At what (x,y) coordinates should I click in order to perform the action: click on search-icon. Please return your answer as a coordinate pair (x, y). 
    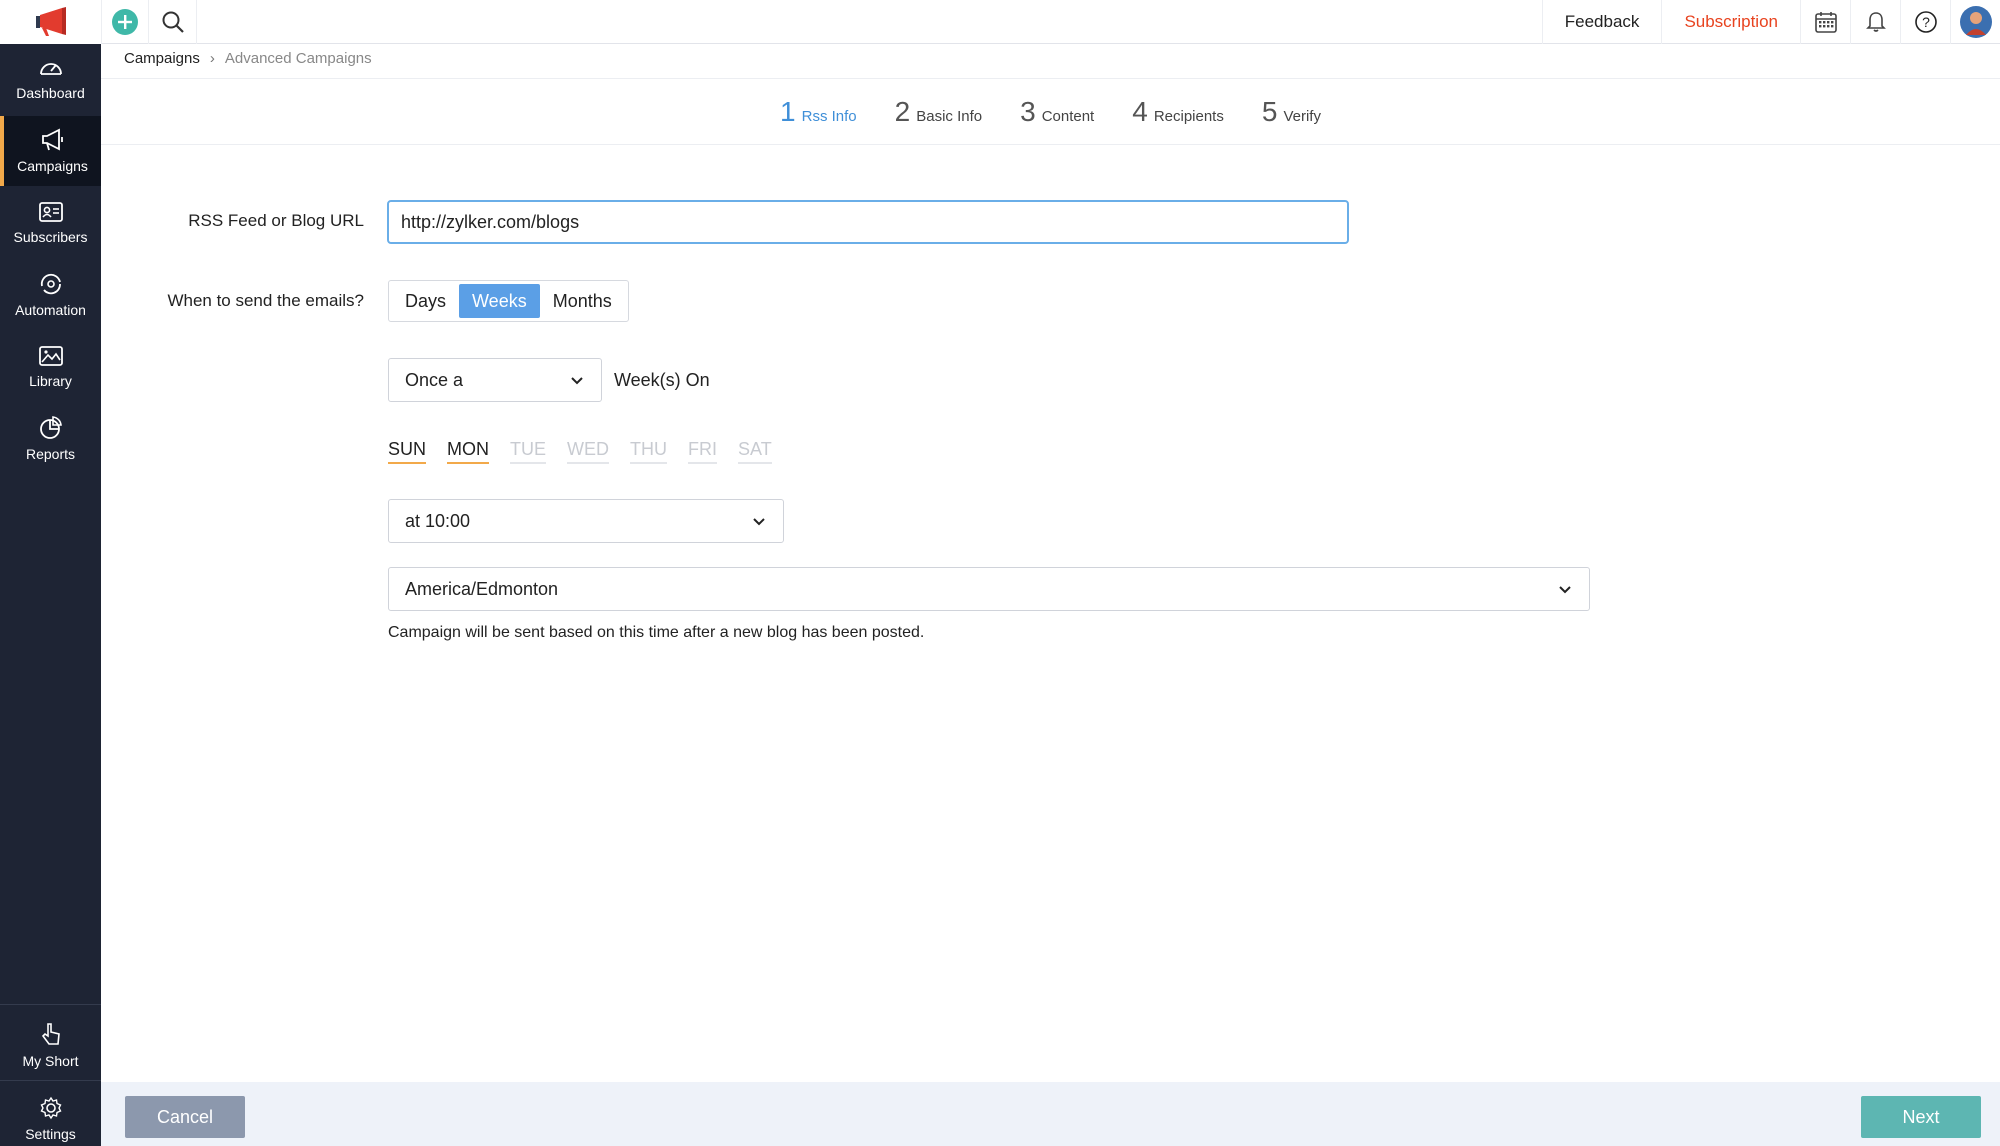
    Looking at the image, I should click on (173, 22).